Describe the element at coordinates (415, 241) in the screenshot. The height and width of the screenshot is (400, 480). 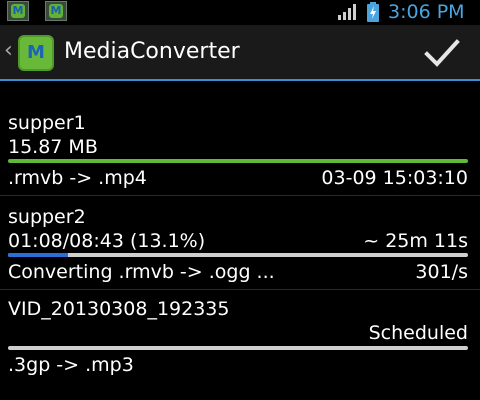
I see `task-remaining-time: ~ 25m 11s` at that location.